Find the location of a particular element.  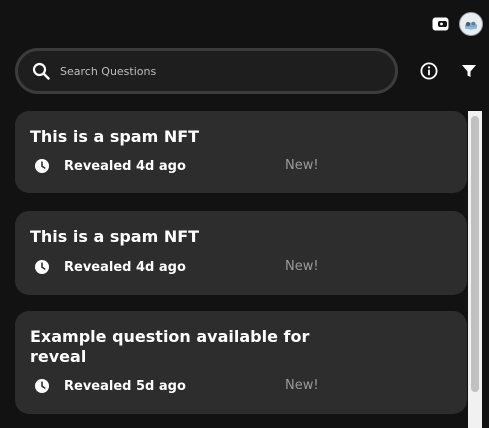

info-icon is located at coordinates (429, 71).